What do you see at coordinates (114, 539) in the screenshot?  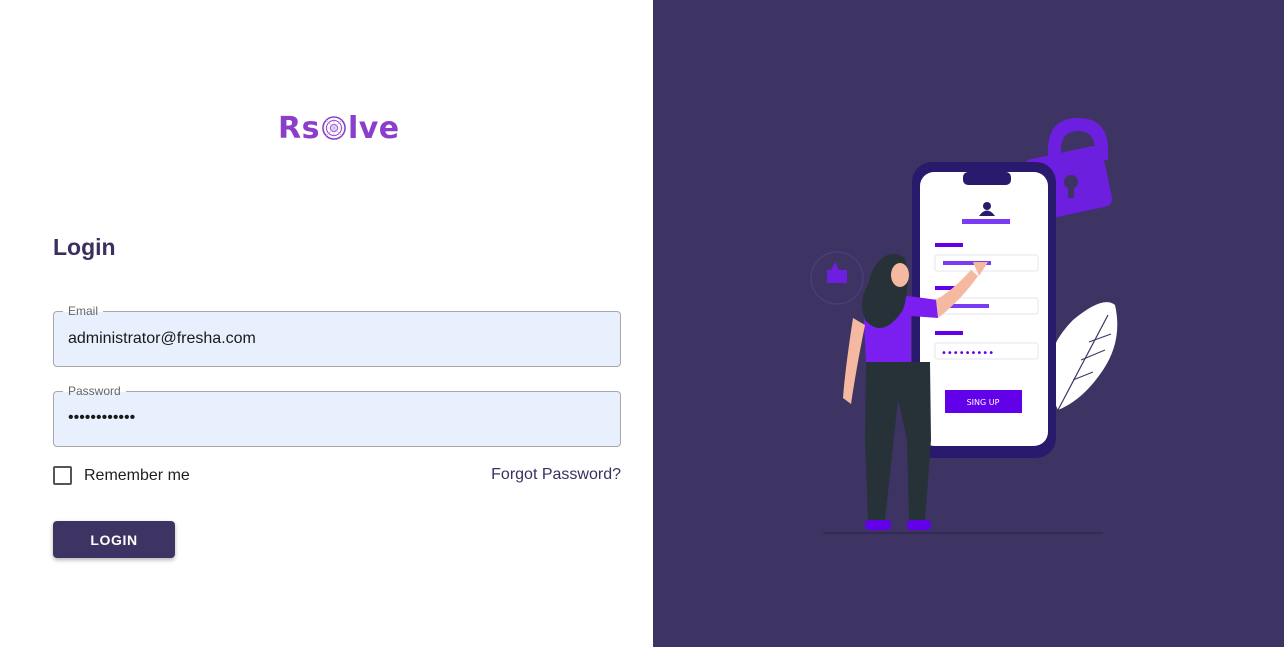 I see `login-button: LOGIN` at bounding box center [114, 539].